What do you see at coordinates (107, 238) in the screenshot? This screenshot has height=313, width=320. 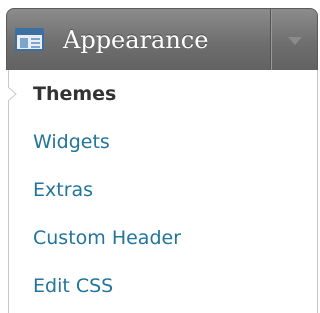 I see `submenu-item-label: Custom Header` at bounding box center [107, 238].